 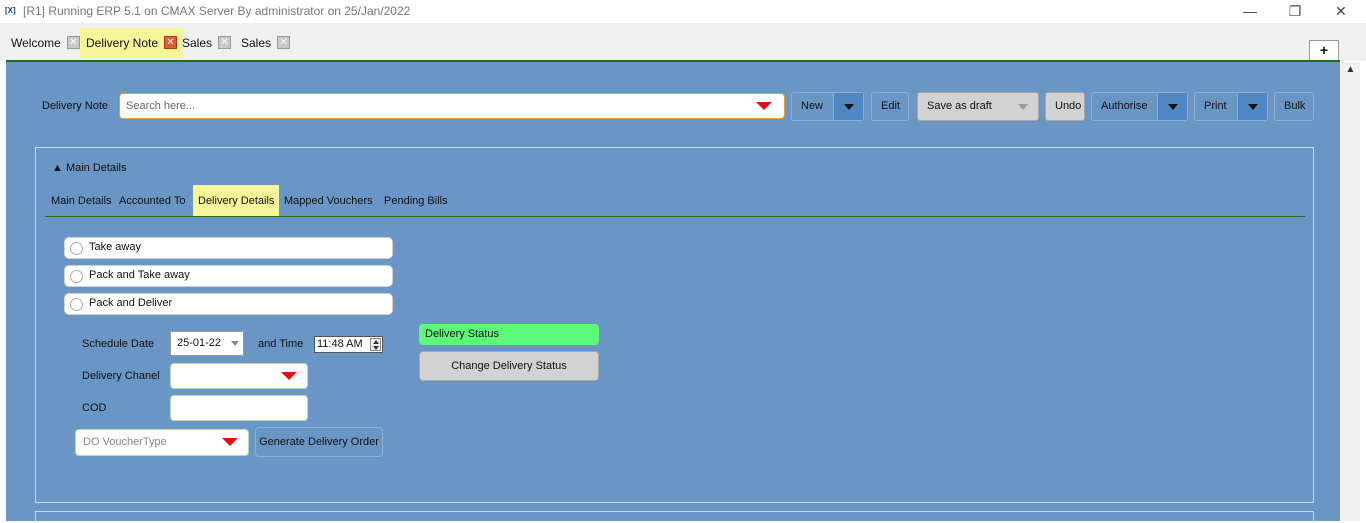 I want to click on spin-down-icon, so click(x=376, y=348).